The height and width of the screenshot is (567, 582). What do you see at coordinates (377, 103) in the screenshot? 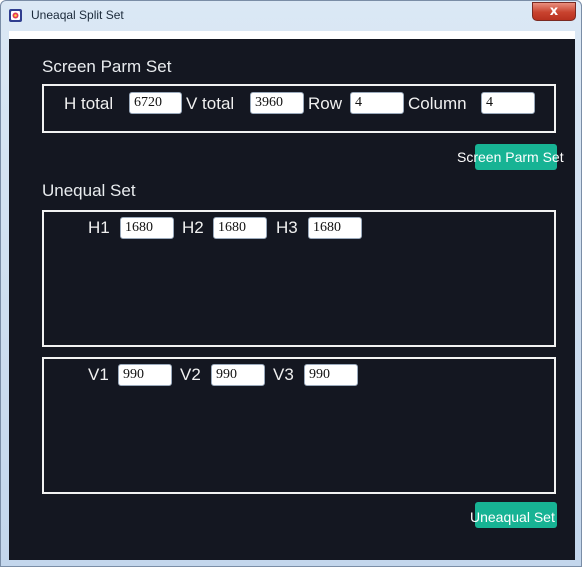
I see `row-field: 4` at bounding box center [377, 103].